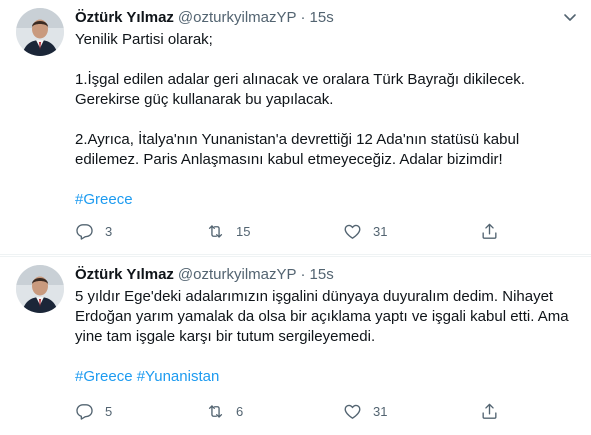  What do you see at coordinates (240, 411) in the screenshot?
I see `retweet-count: 6` at bounding box center [240, 411].